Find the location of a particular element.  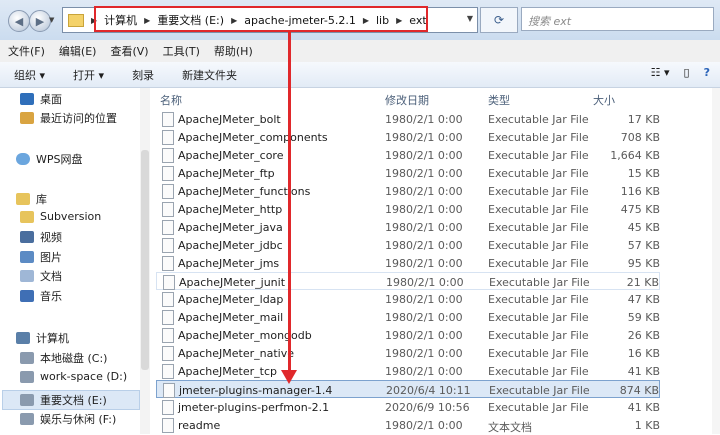

menu-file: 文件(F) is located at coordinates (26, 51).